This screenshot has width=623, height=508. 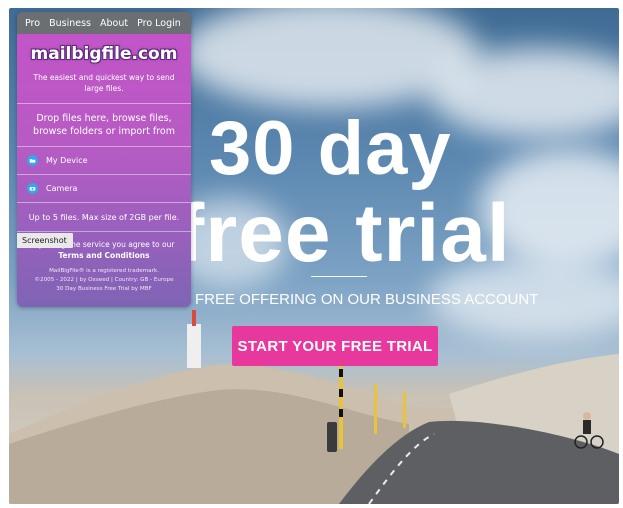 I want to click on nav-item-pro: Pro, so click(x=32, y=23).